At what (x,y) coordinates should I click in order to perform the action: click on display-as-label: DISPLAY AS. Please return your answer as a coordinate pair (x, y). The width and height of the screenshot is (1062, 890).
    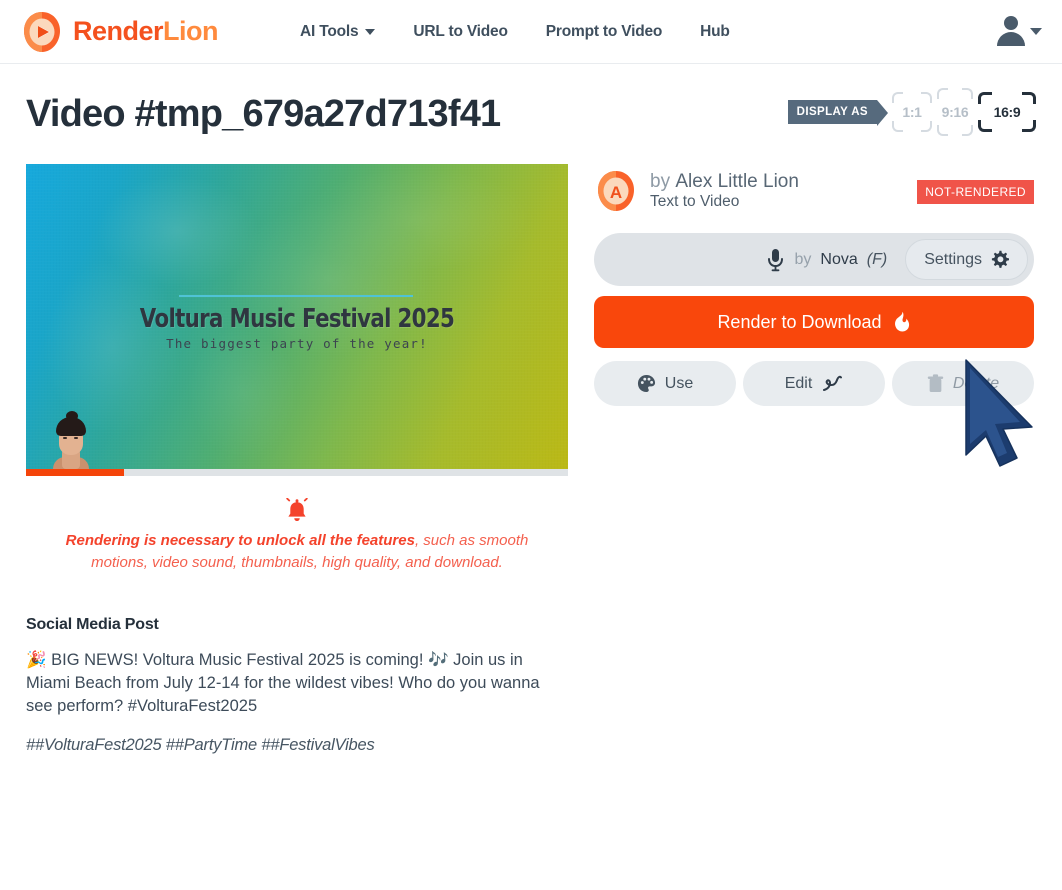
    Looking at the image, I should click on (838, 113).